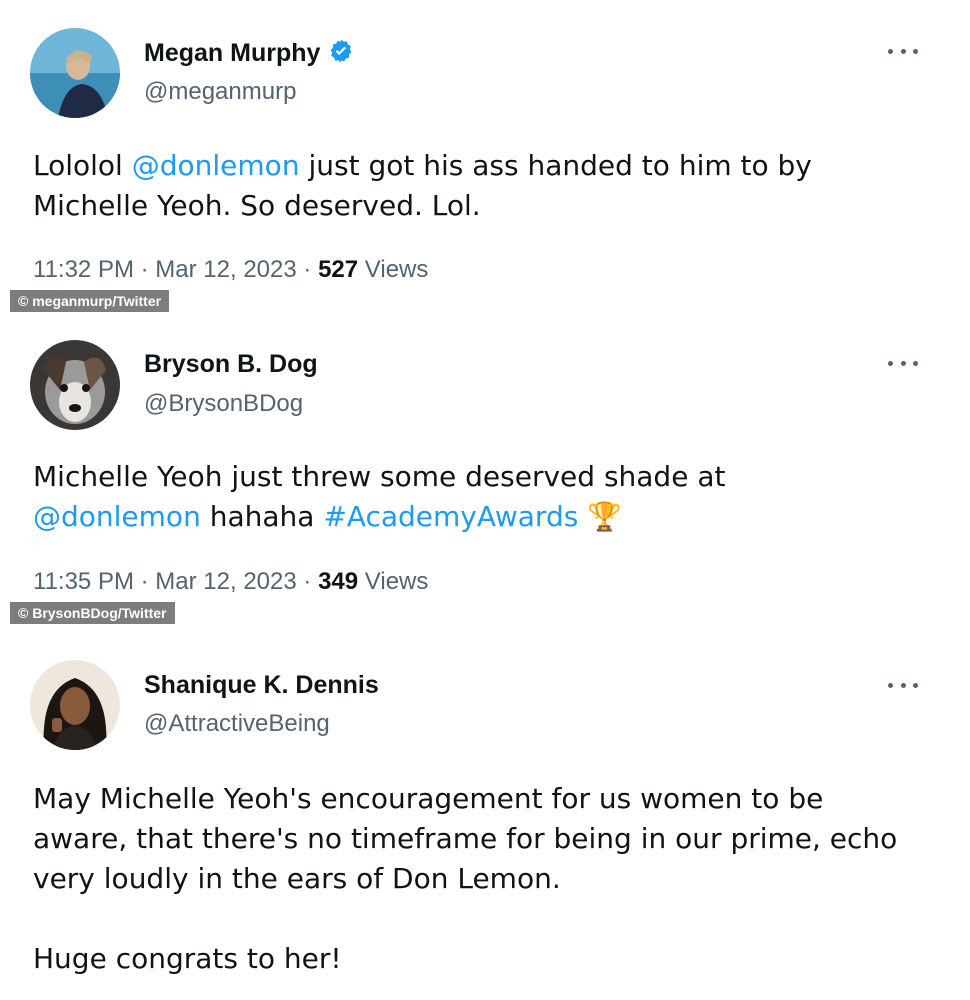  I want to click on tweet-text-segment: hahaha, so click(262, 516).